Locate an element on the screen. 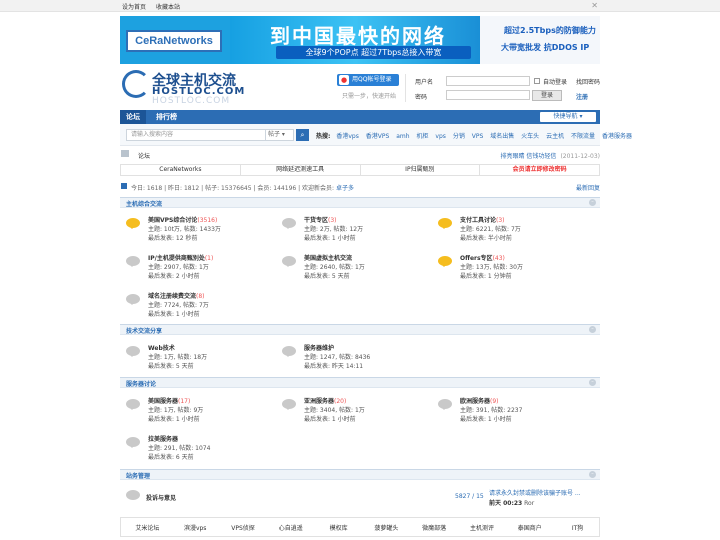 The image size is (720, 540). search-input: 请输入搜索内容 is located at coordinates (196, 135).